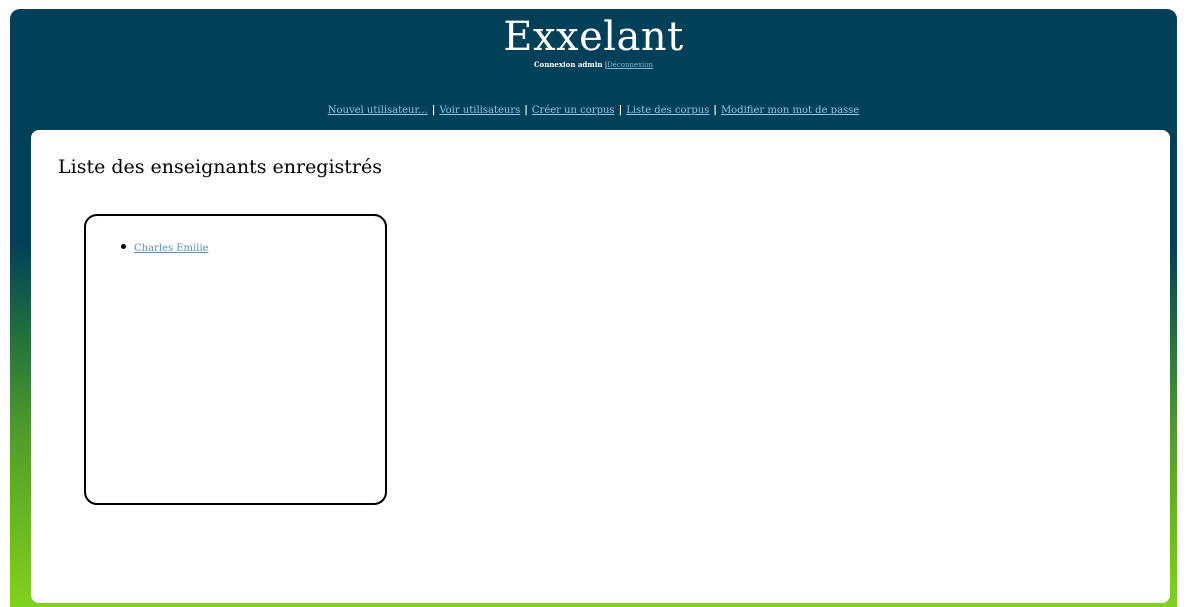 The image size is (1187, 607). Describe the element at coordinates (630, 65) in the screenshot. I see `logout-link: Déconnexion` at that location.